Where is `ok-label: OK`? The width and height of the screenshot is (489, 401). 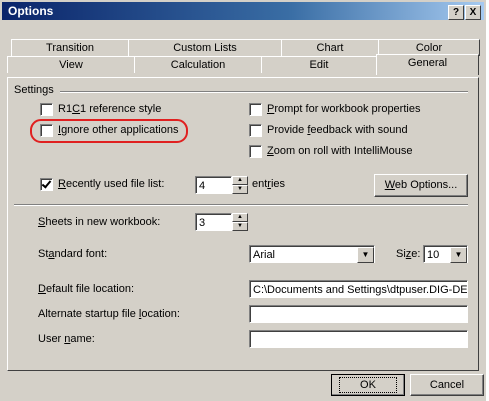
ok-label: OK is located at coordinates (368, 385).